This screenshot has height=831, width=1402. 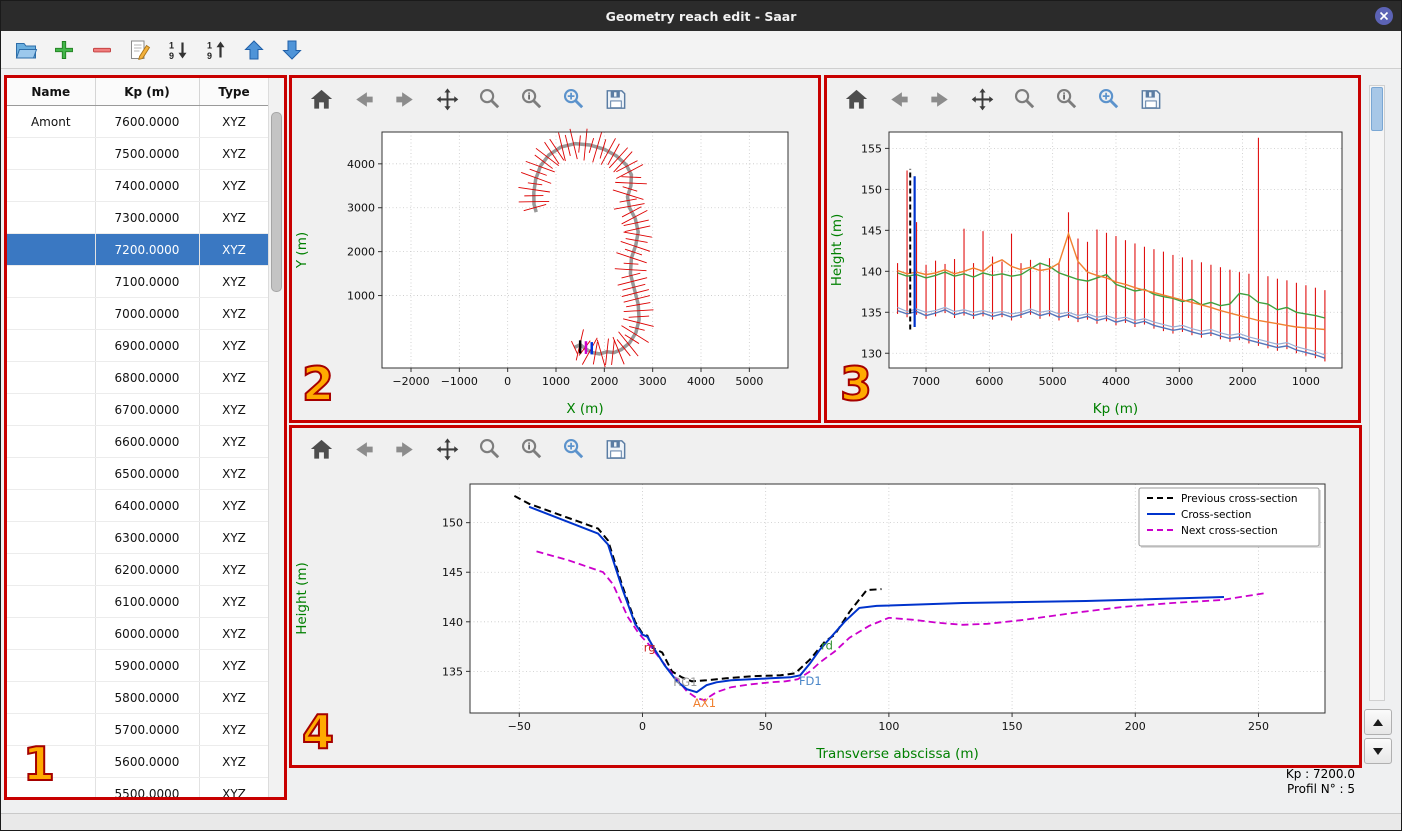 What do you see at coordinates (147, 729) in the screenshot?
I see `table-cell: 5700.0000` at bounding box center [147, 729].